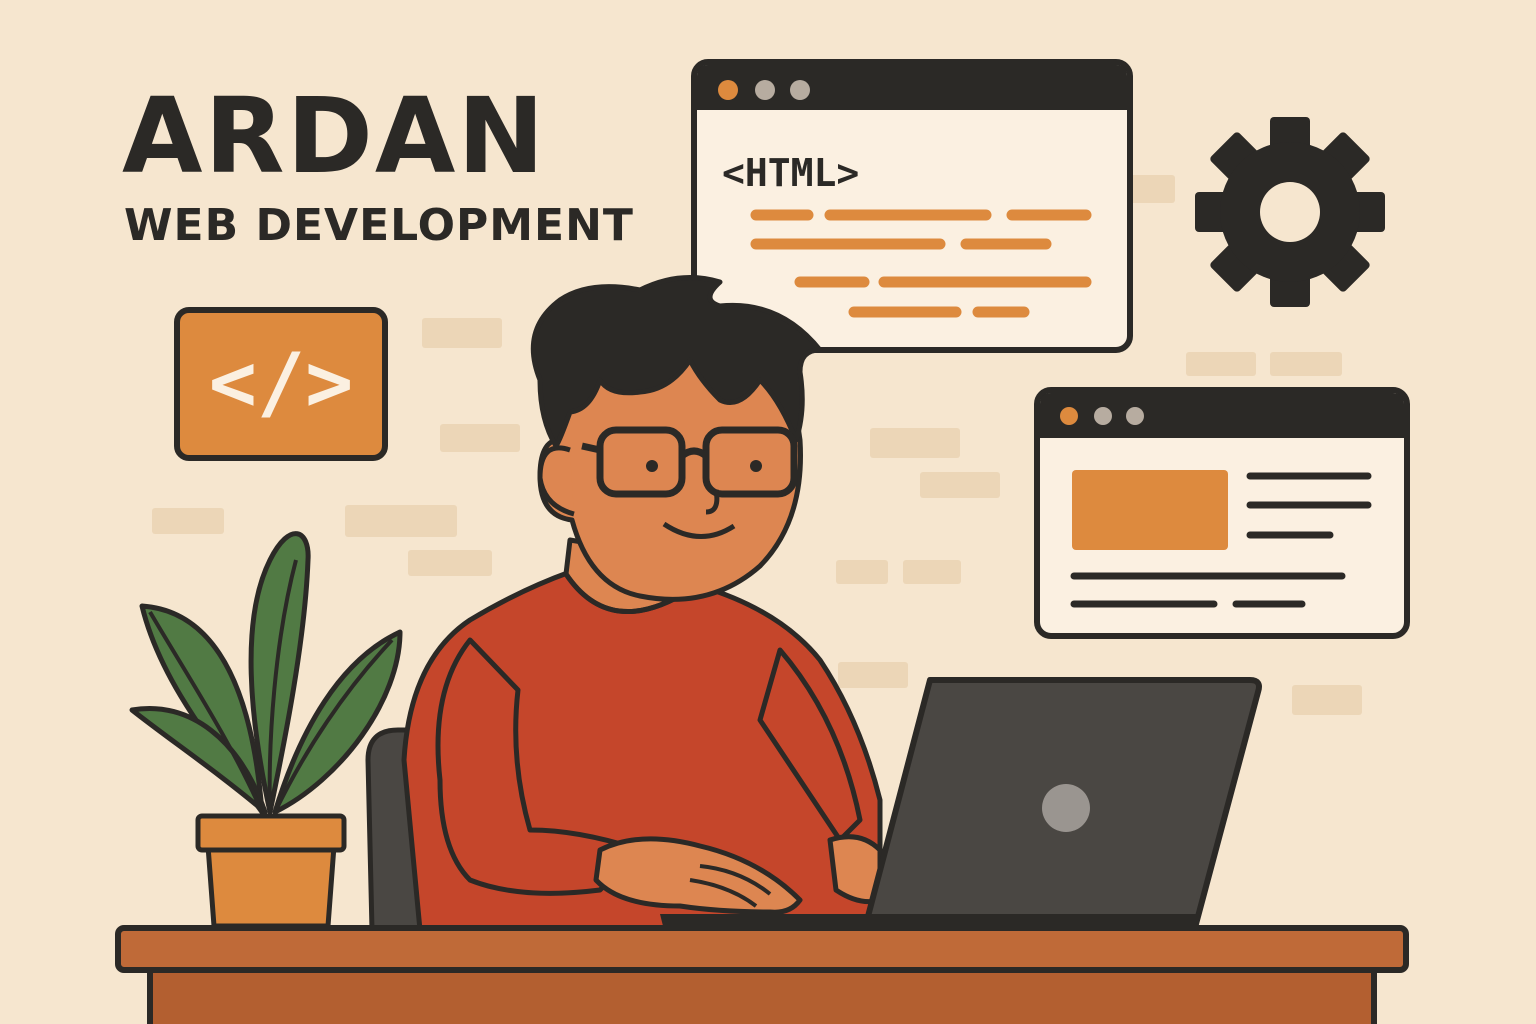  Describe the element at coordinates (728, 90) in the screenshot. I see `window-dot-orange` at that location.